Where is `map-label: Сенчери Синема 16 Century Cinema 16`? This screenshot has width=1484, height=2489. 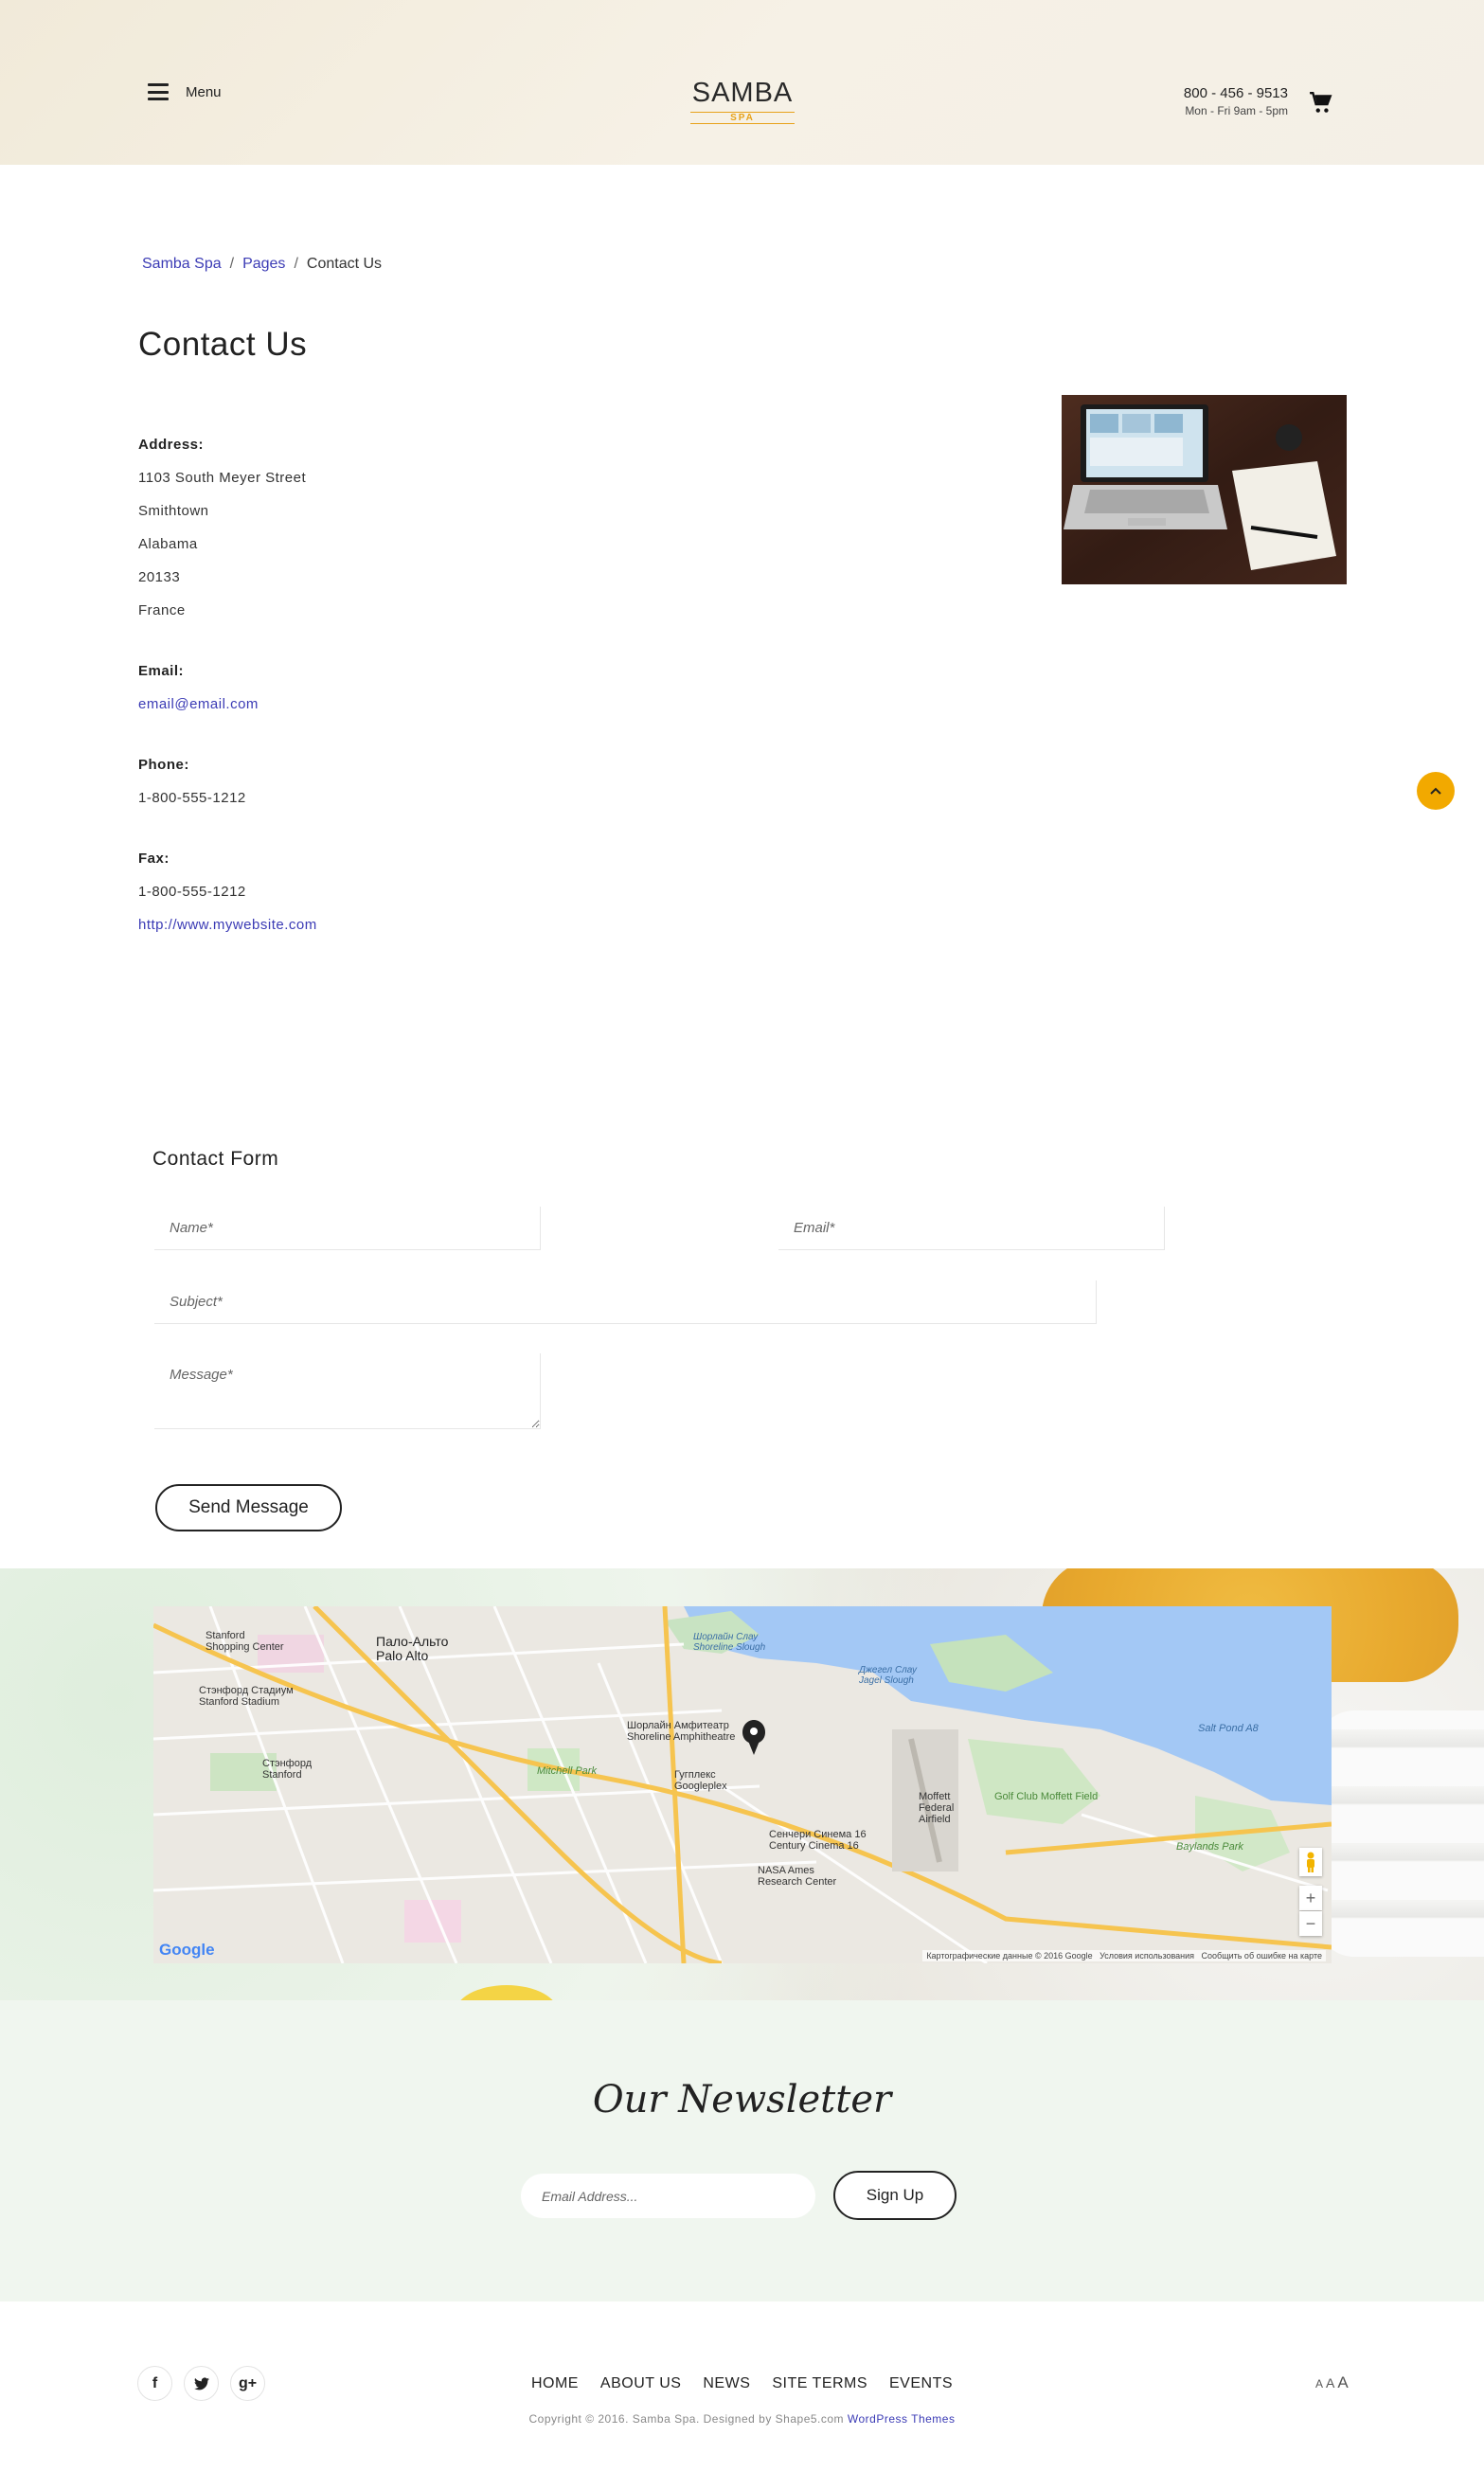 map-label: Сенчери Синема 16 Century Cinema 16 is located at coordinates (818, 1841).